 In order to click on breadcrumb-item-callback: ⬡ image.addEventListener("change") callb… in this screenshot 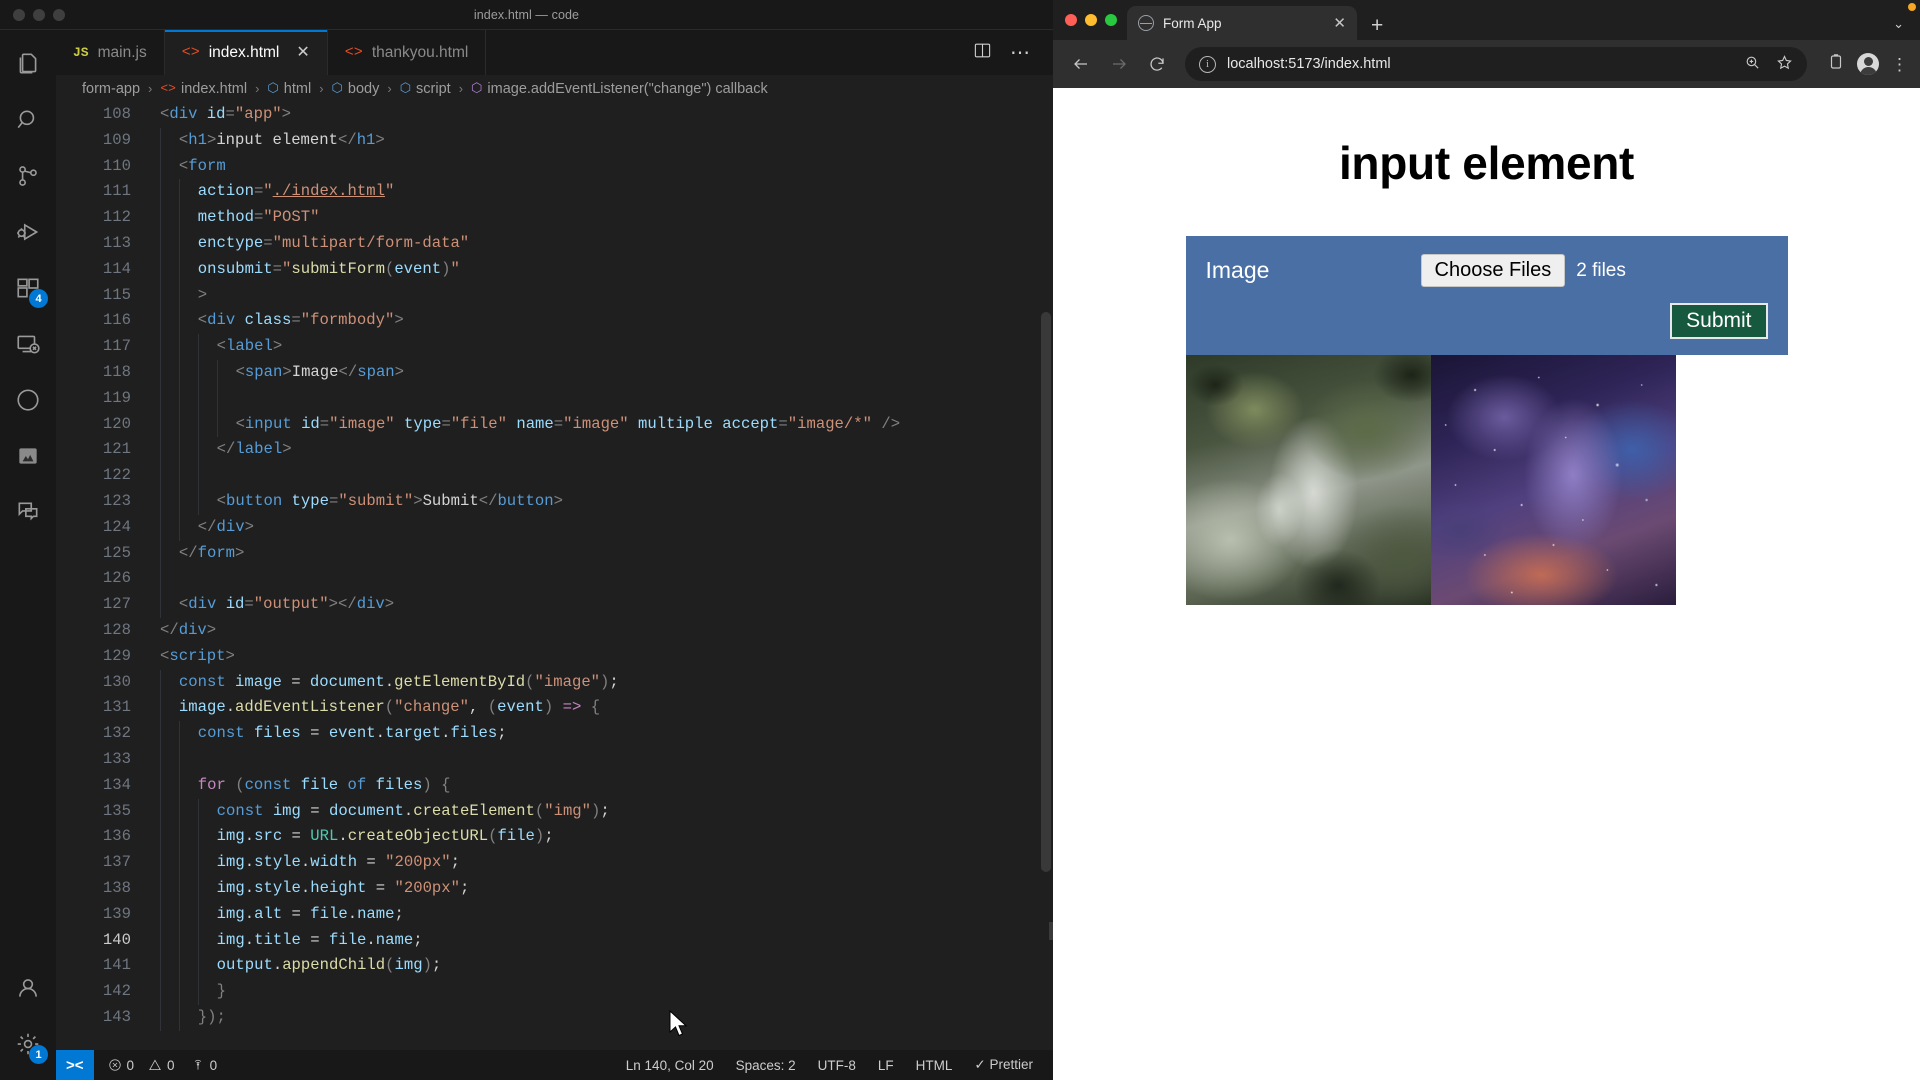, I will do `click(619, 89)`.